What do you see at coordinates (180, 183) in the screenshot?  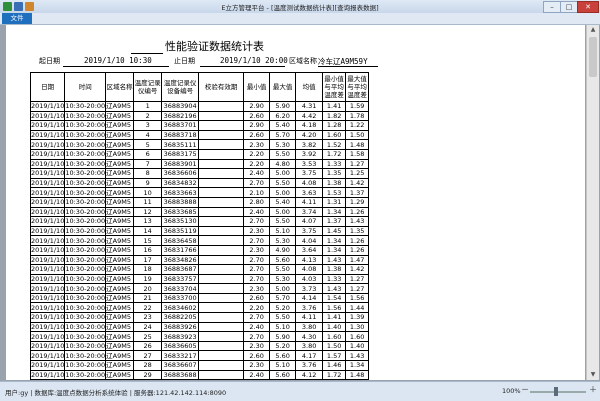 I see `table-cell: 36834832` at bounding box center [180, 183].